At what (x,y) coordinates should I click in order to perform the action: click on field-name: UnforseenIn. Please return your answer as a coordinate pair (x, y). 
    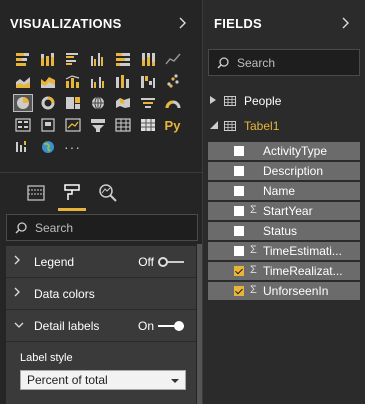
    Looking at the image, I should click on (296, 291).